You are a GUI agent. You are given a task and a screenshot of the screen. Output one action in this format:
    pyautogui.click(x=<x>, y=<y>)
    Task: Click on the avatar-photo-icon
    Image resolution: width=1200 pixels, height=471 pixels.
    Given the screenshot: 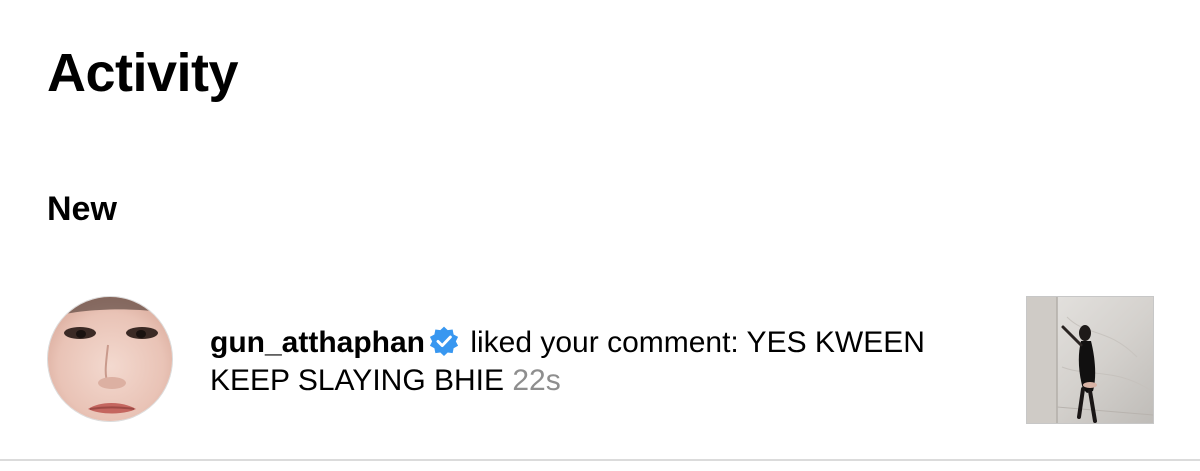 What is the action you would take?
    pyautogui.click(x=110, y=359)
    